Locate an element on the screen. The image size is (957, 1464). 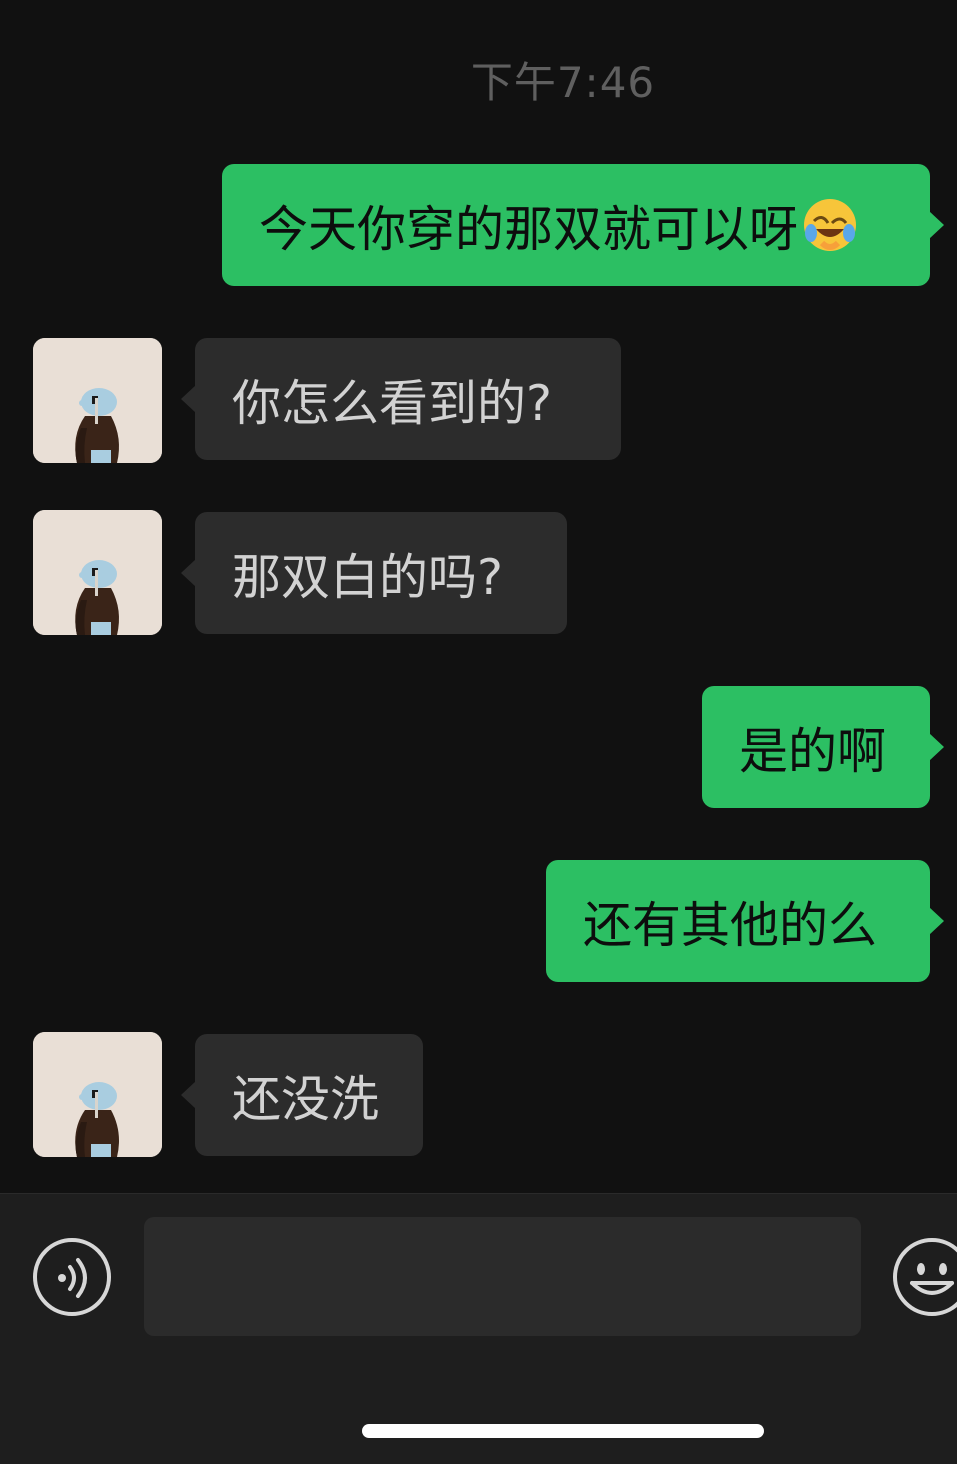
message-bubble-sent: 是的啊 is located at coordinates (823, 747).